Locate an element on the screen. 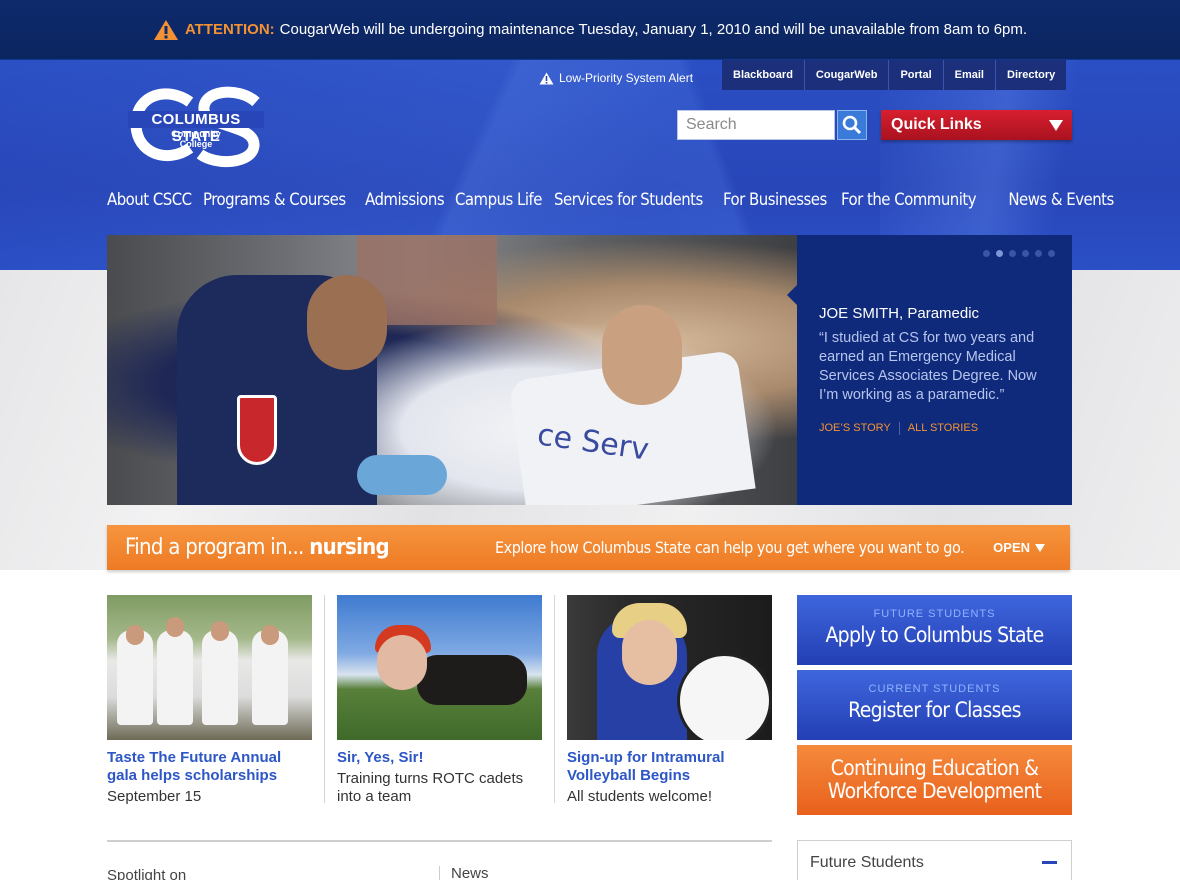 Image resolution: width=1180 pixels, height=880 pixels. find-program-text: Find a program in... nursing is located at coordinates (257, 547).